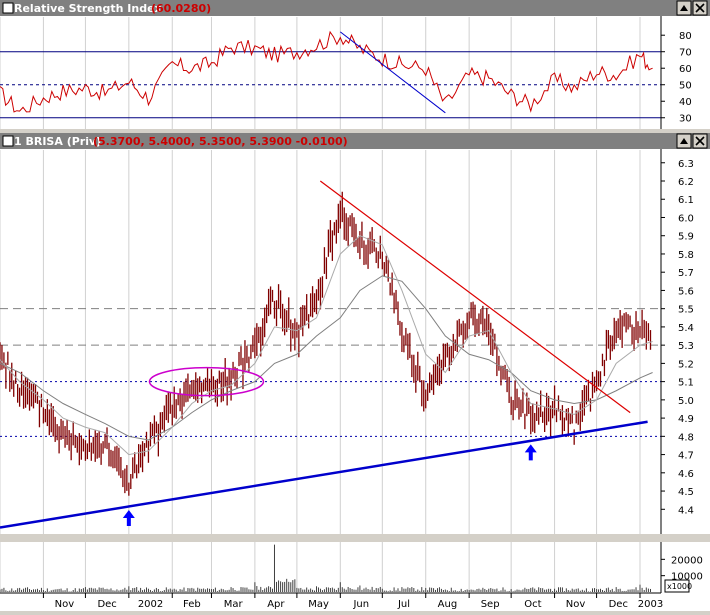  What do you see at coordinates (490, 604) in the screenshot?
I see `x-tick-label: Sep` at bounding box center [490, 604].